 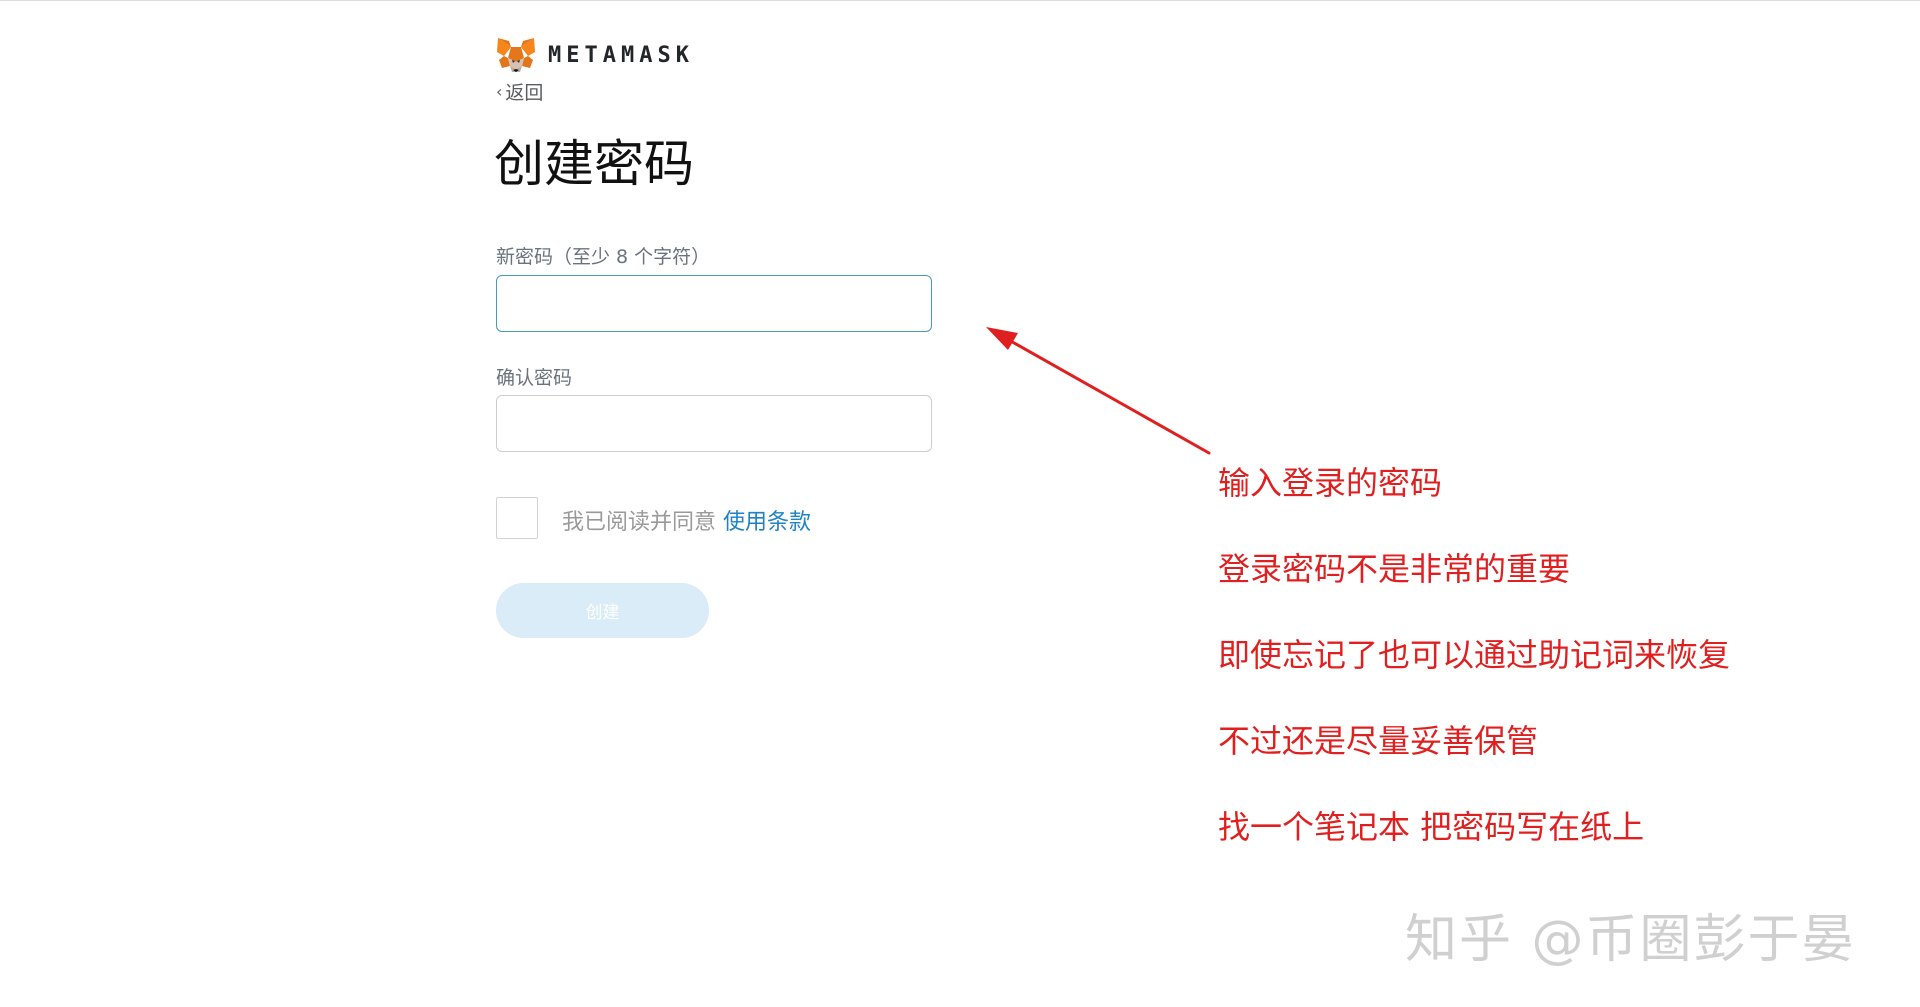 I want to click on metamask-fox-icon, so click(x=516, y=55).